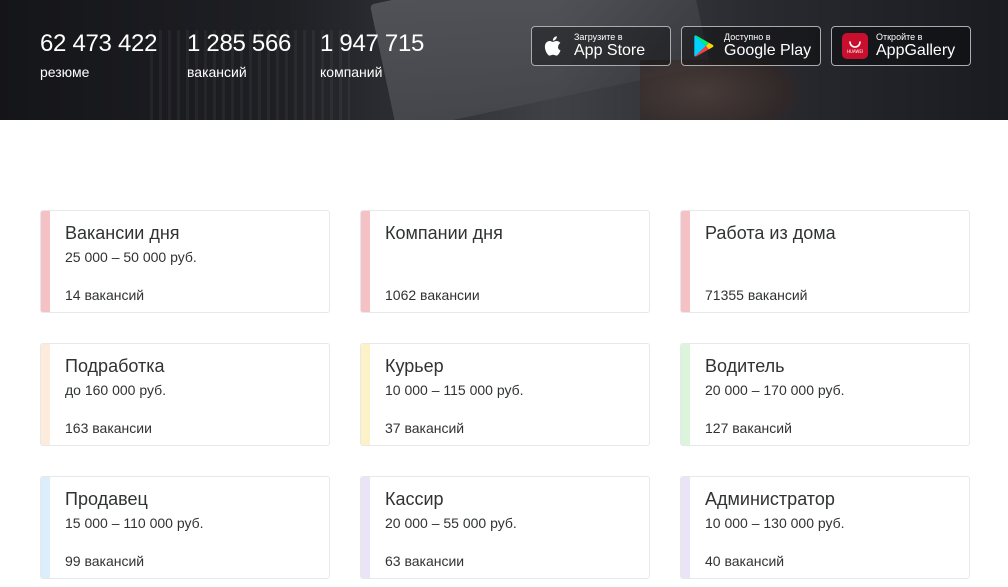 The height and width of the screenshot is (587, 1008). I want to click on card-title: Вакансии дня, so click(122, 233).